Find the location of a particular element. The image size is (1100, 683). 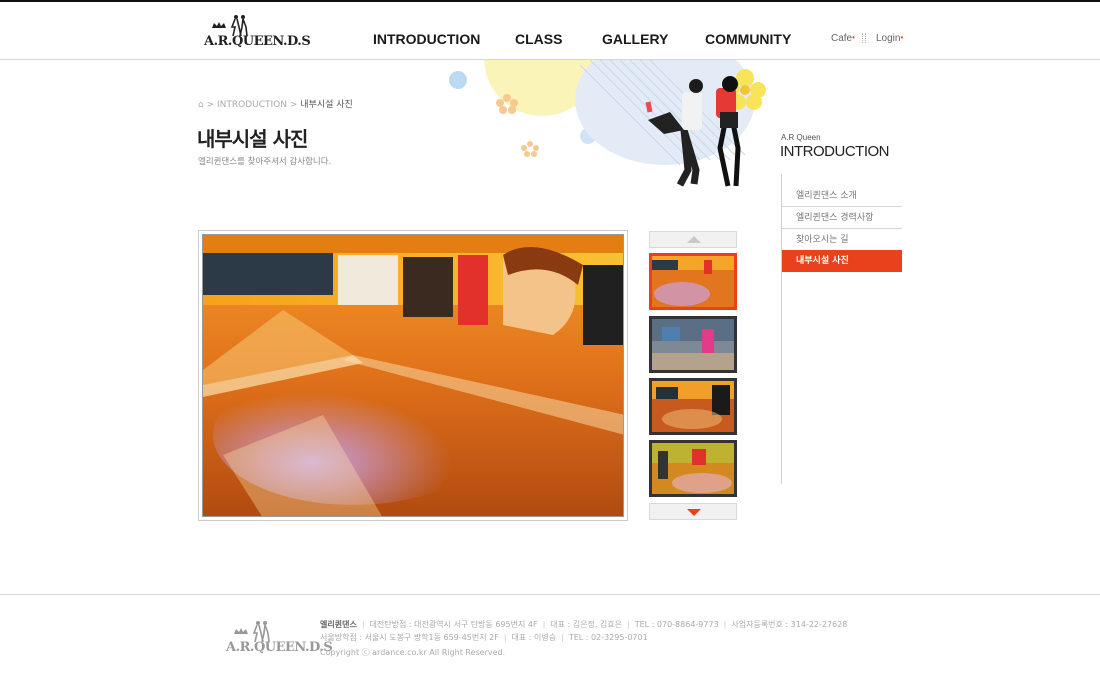

footer-logo-text: A.R.QUEEN.D.S is located at coordinates (279, 647).